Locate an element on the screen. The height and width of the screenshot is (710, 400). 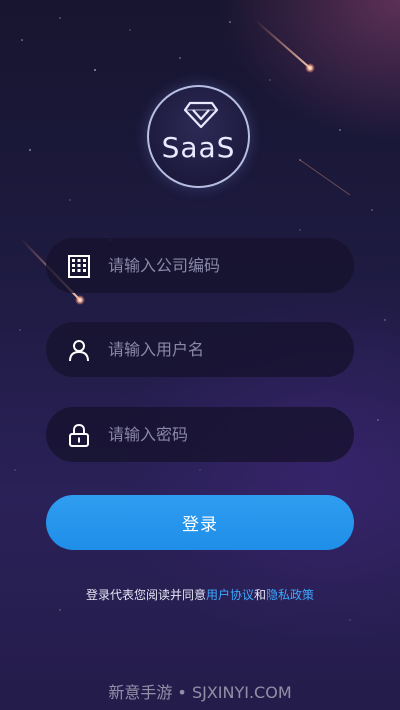
password-field is located at coordinates (200, 434).